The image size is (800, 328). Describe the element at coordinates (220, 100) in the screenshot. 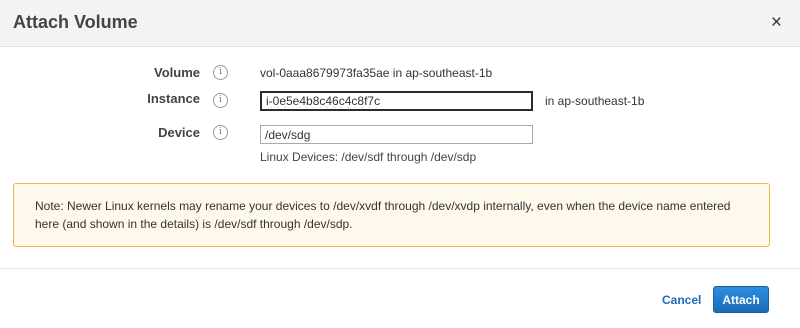

I see `instance-info-icon: i` at that location.